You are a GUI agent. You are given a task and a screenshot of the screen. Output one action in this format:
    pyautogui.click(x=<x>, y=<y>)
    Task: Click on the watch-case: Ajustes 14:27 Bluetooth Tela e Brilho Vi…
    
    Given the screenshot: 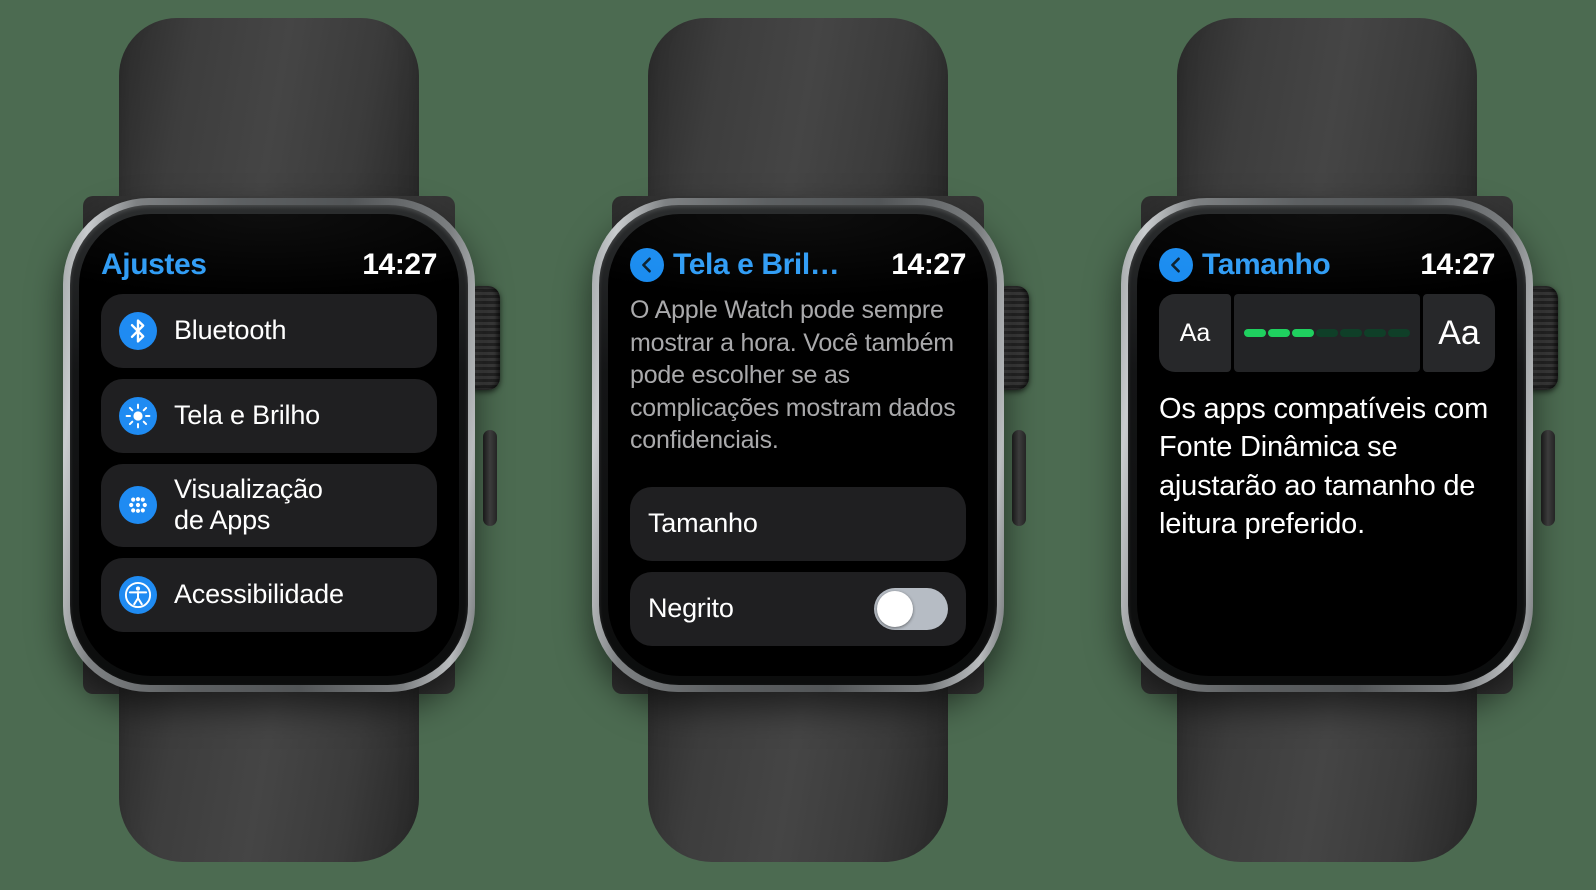 What is the action you would take?
    pyautogui.click(x=269, y=445)
    